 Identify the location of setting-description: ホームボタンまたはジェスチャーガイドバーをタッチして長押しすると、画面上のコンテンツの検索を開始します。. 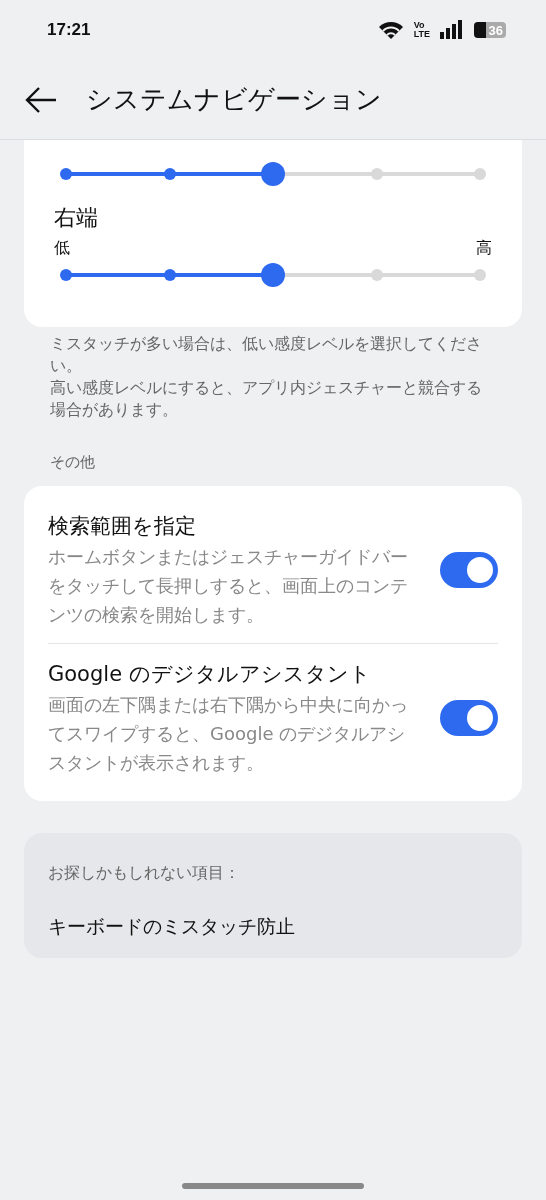
(228, 586).